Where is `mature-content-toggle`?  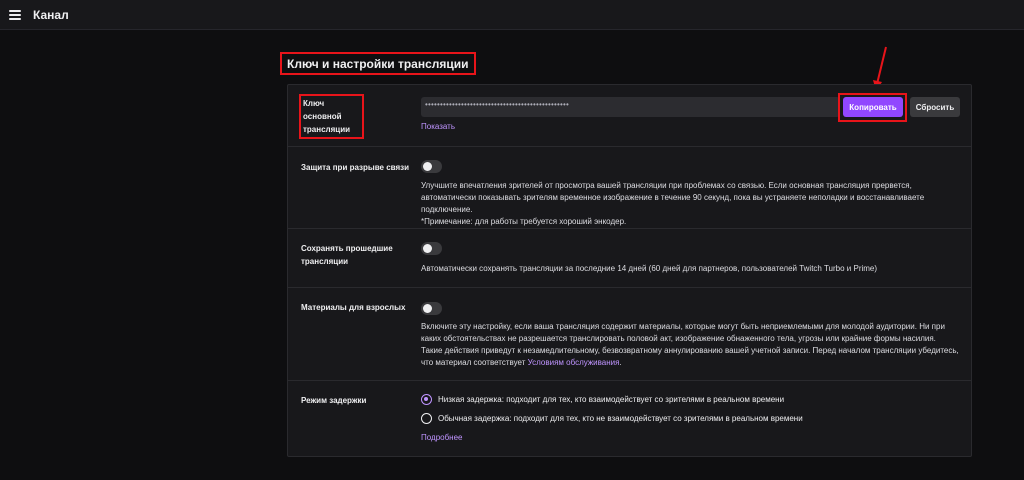
mature-content-toggle is located at coordinates (431, 308).